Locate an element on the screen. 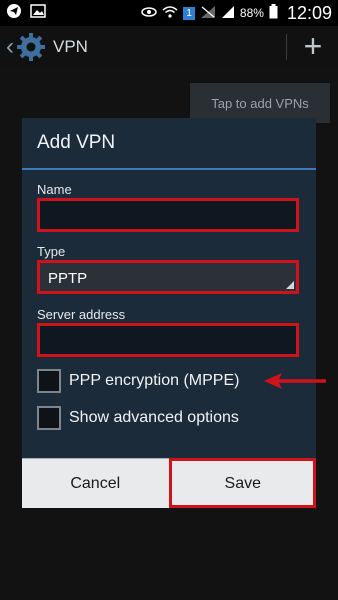  sim-badge: 1 is located at coordinates (189, 13).